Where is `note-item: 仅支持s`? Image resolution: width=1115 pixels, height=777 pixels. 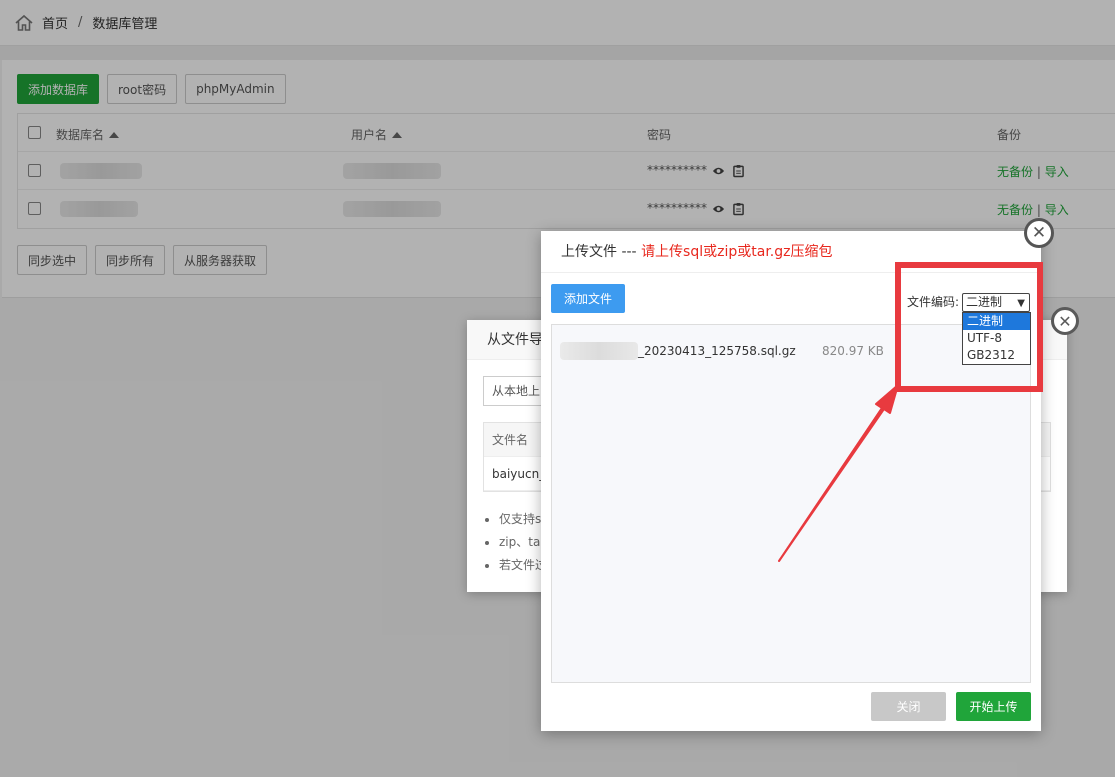 note-item: 仅支持s is located at coordinates (523, 519).